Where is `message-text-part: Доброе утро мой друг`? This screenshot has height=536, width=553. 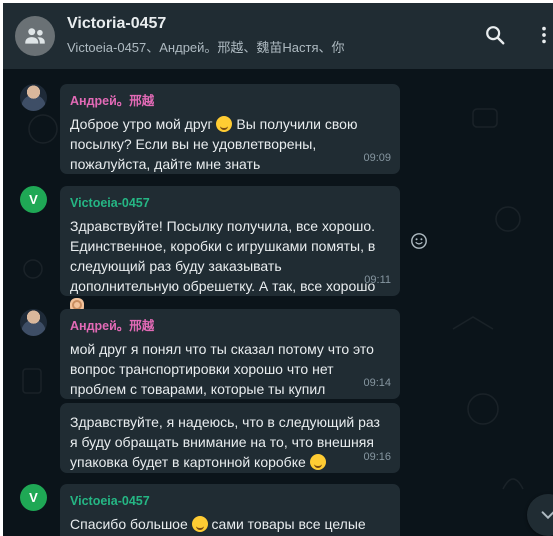 message-text-part: Доброе утро мой друг is located at coordinates (141, 124).